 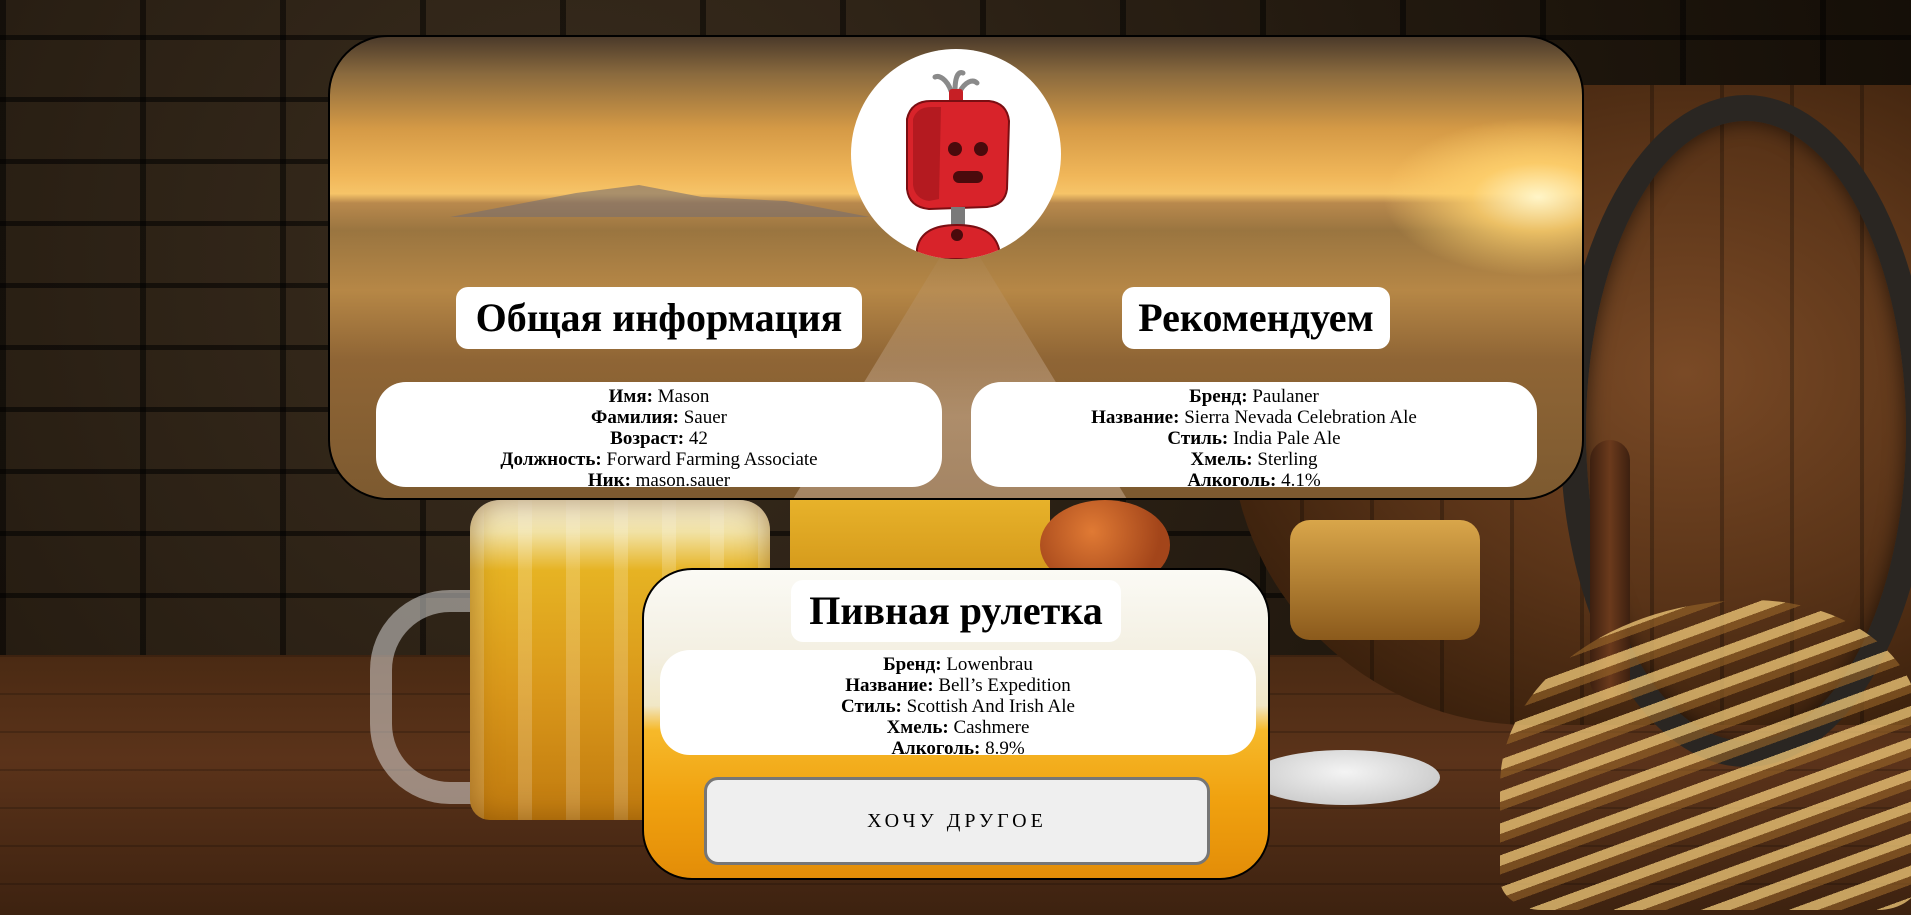 What do you see at coordinates (1385, 580) in the screenshot?
I see `barrel-tap-image` at bounding box center [1385, 580].